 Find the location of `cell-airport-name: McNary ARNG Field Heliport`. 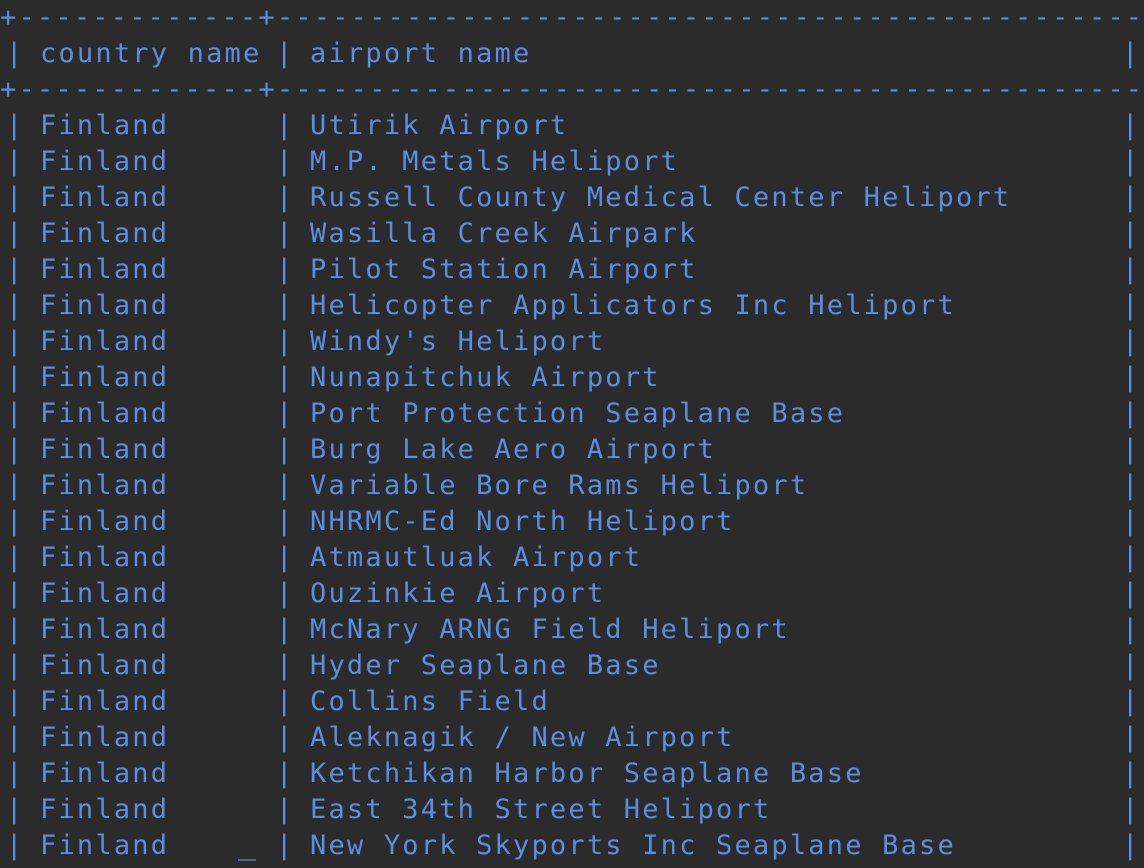

cell-airport-name: McNary ARNG Field Heliport is located at coordinates (550, 629).